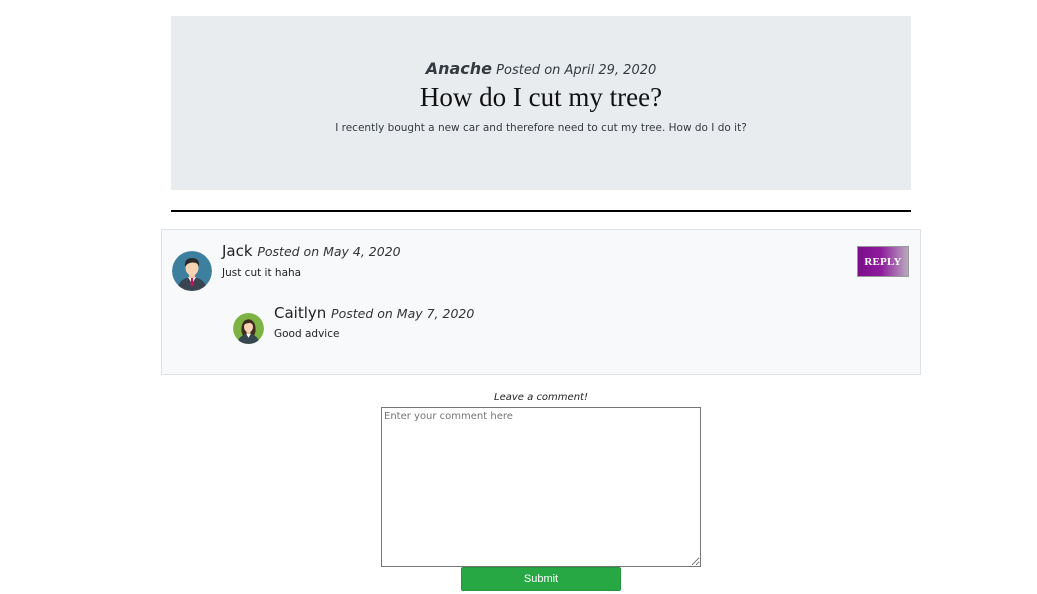  I want to click on post-meta: Anache Posted on April 29, 2020, so click(541, 68).